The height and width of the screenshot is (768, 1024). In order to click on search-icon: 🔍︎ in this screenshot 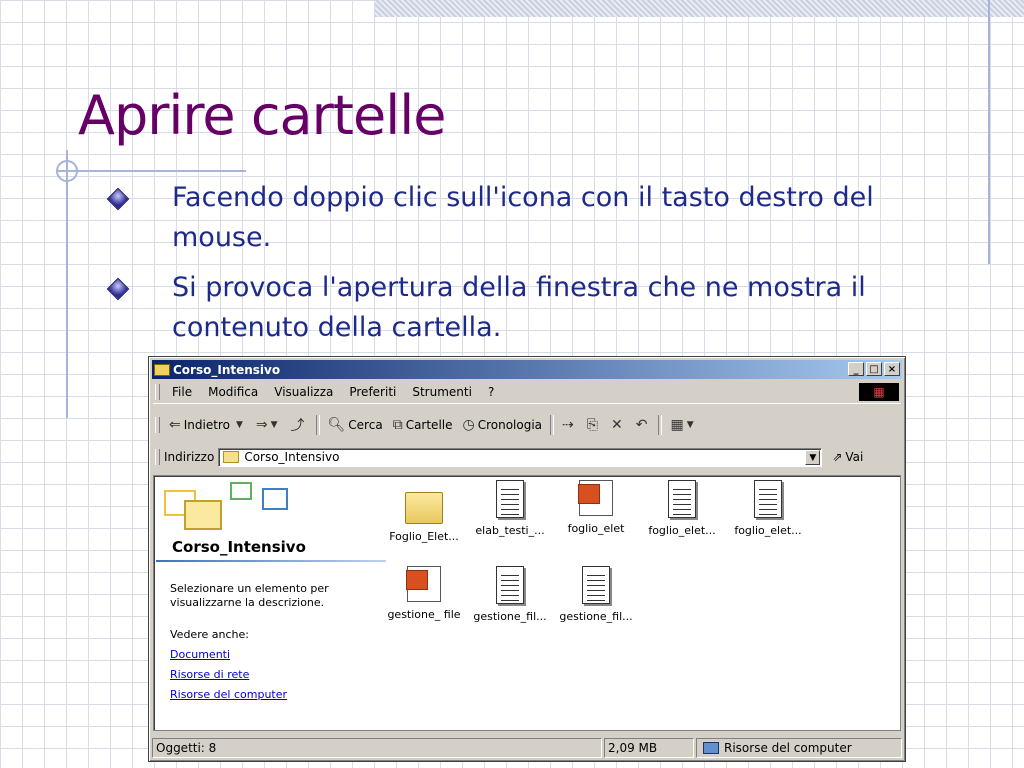, I will do `click(336, 425)`.